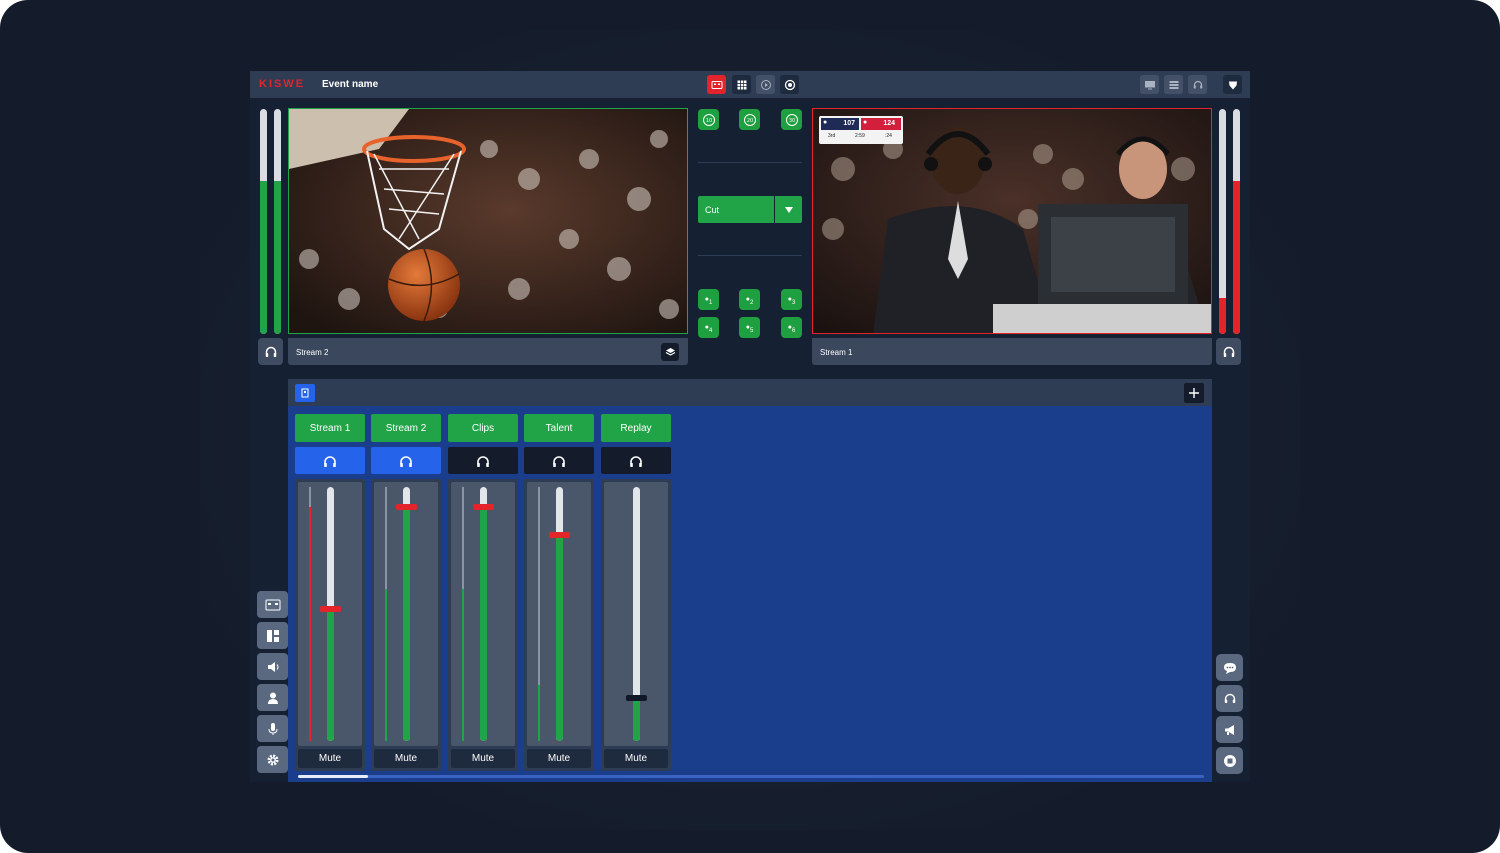  I want to click on gear-icon, so click(272, 759).